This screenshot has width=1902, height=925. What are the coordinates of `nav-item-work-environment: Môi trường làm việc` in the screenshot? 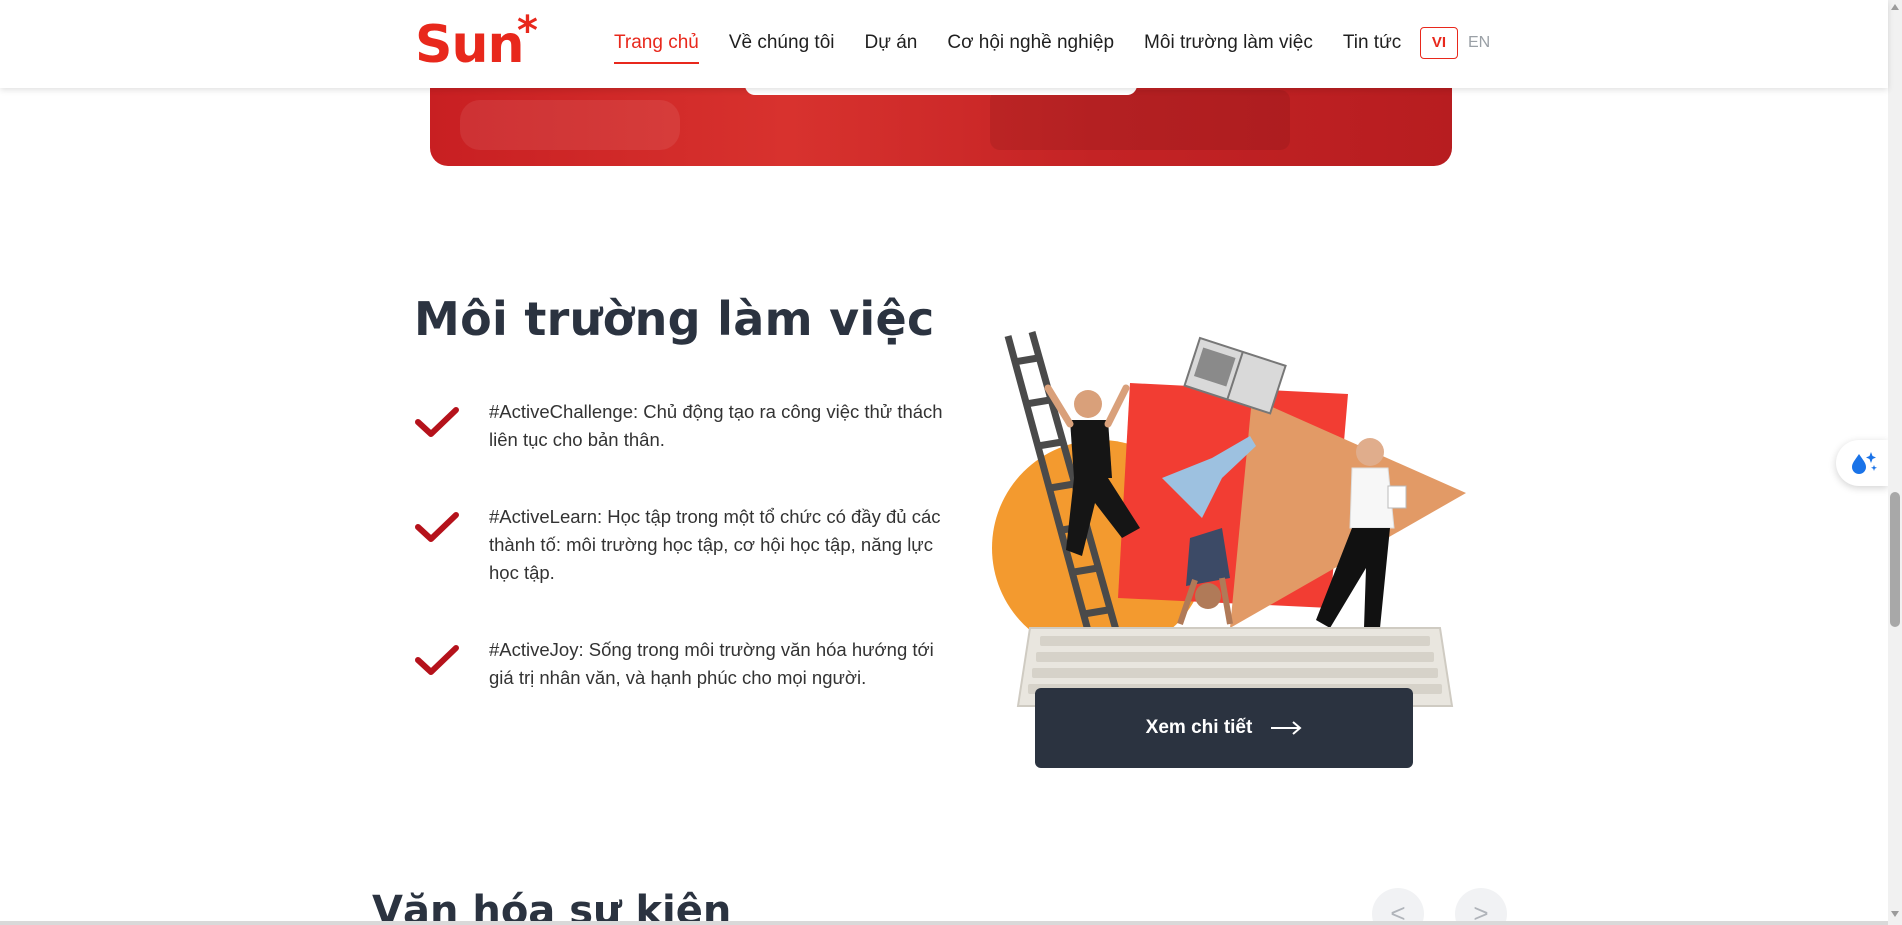 It's located at (1228, 47).